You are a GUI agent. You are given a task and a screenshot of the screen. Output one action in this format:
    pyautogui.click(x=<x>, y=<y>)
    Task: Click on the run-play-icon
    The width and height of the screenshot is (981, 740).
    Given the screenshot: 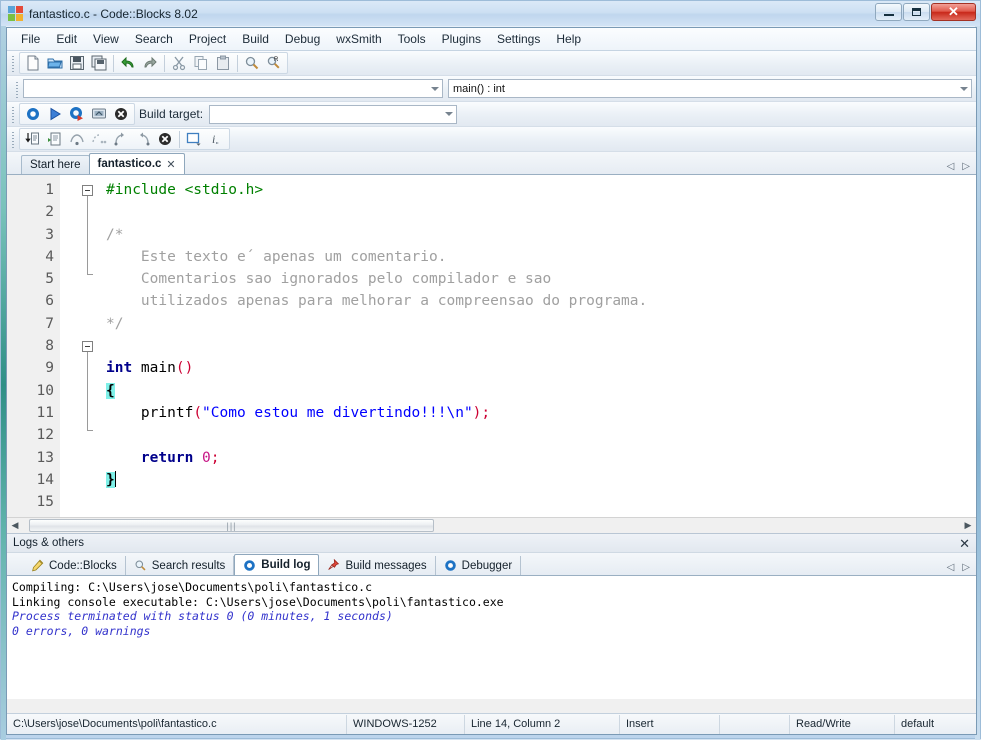 What is the action you would take?
    pyautogui.click(x=55, y=114)
    